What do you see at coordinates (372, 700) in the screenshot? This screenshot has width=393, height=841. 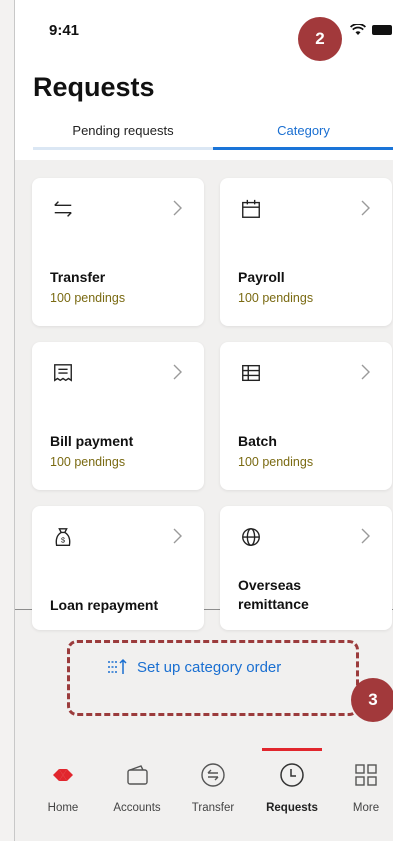 I see `annotation-badge-3: 3` at bounding box center [372, 700].